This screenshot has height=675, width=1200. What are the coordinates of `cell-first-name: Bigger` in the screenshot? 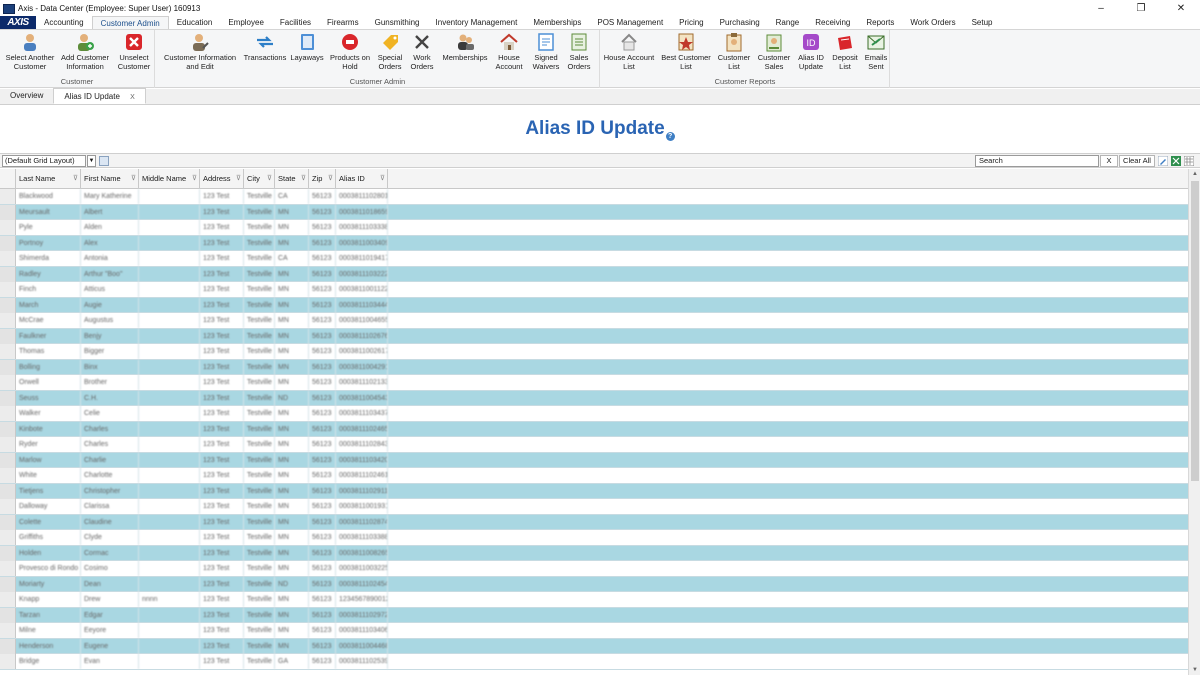 It's located at (110, 351).